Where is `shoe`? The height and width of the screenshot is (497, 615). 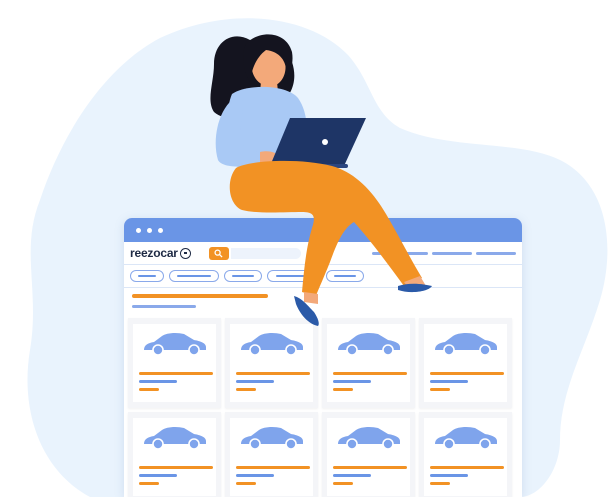 shoe is located at coordinates (415, 288).